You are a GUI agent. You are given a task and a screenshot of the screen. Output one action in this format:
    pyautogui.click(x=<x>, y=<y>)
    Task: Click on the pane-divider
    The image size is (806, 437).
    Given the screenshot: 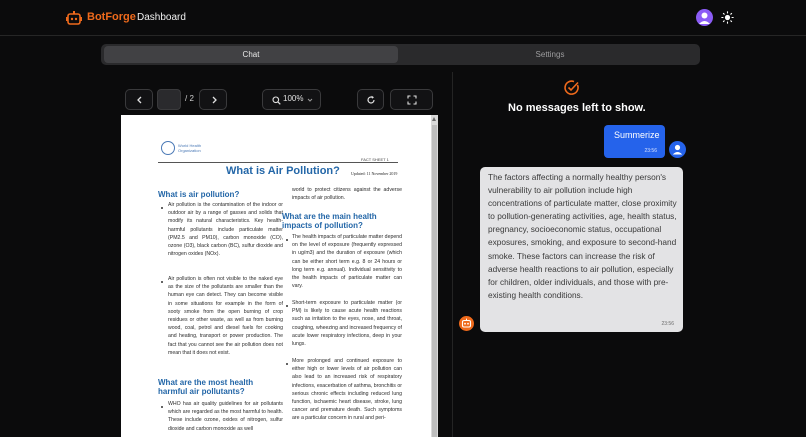 What is the action you would take?
    pyautogui.click(x=452, y=254)
    